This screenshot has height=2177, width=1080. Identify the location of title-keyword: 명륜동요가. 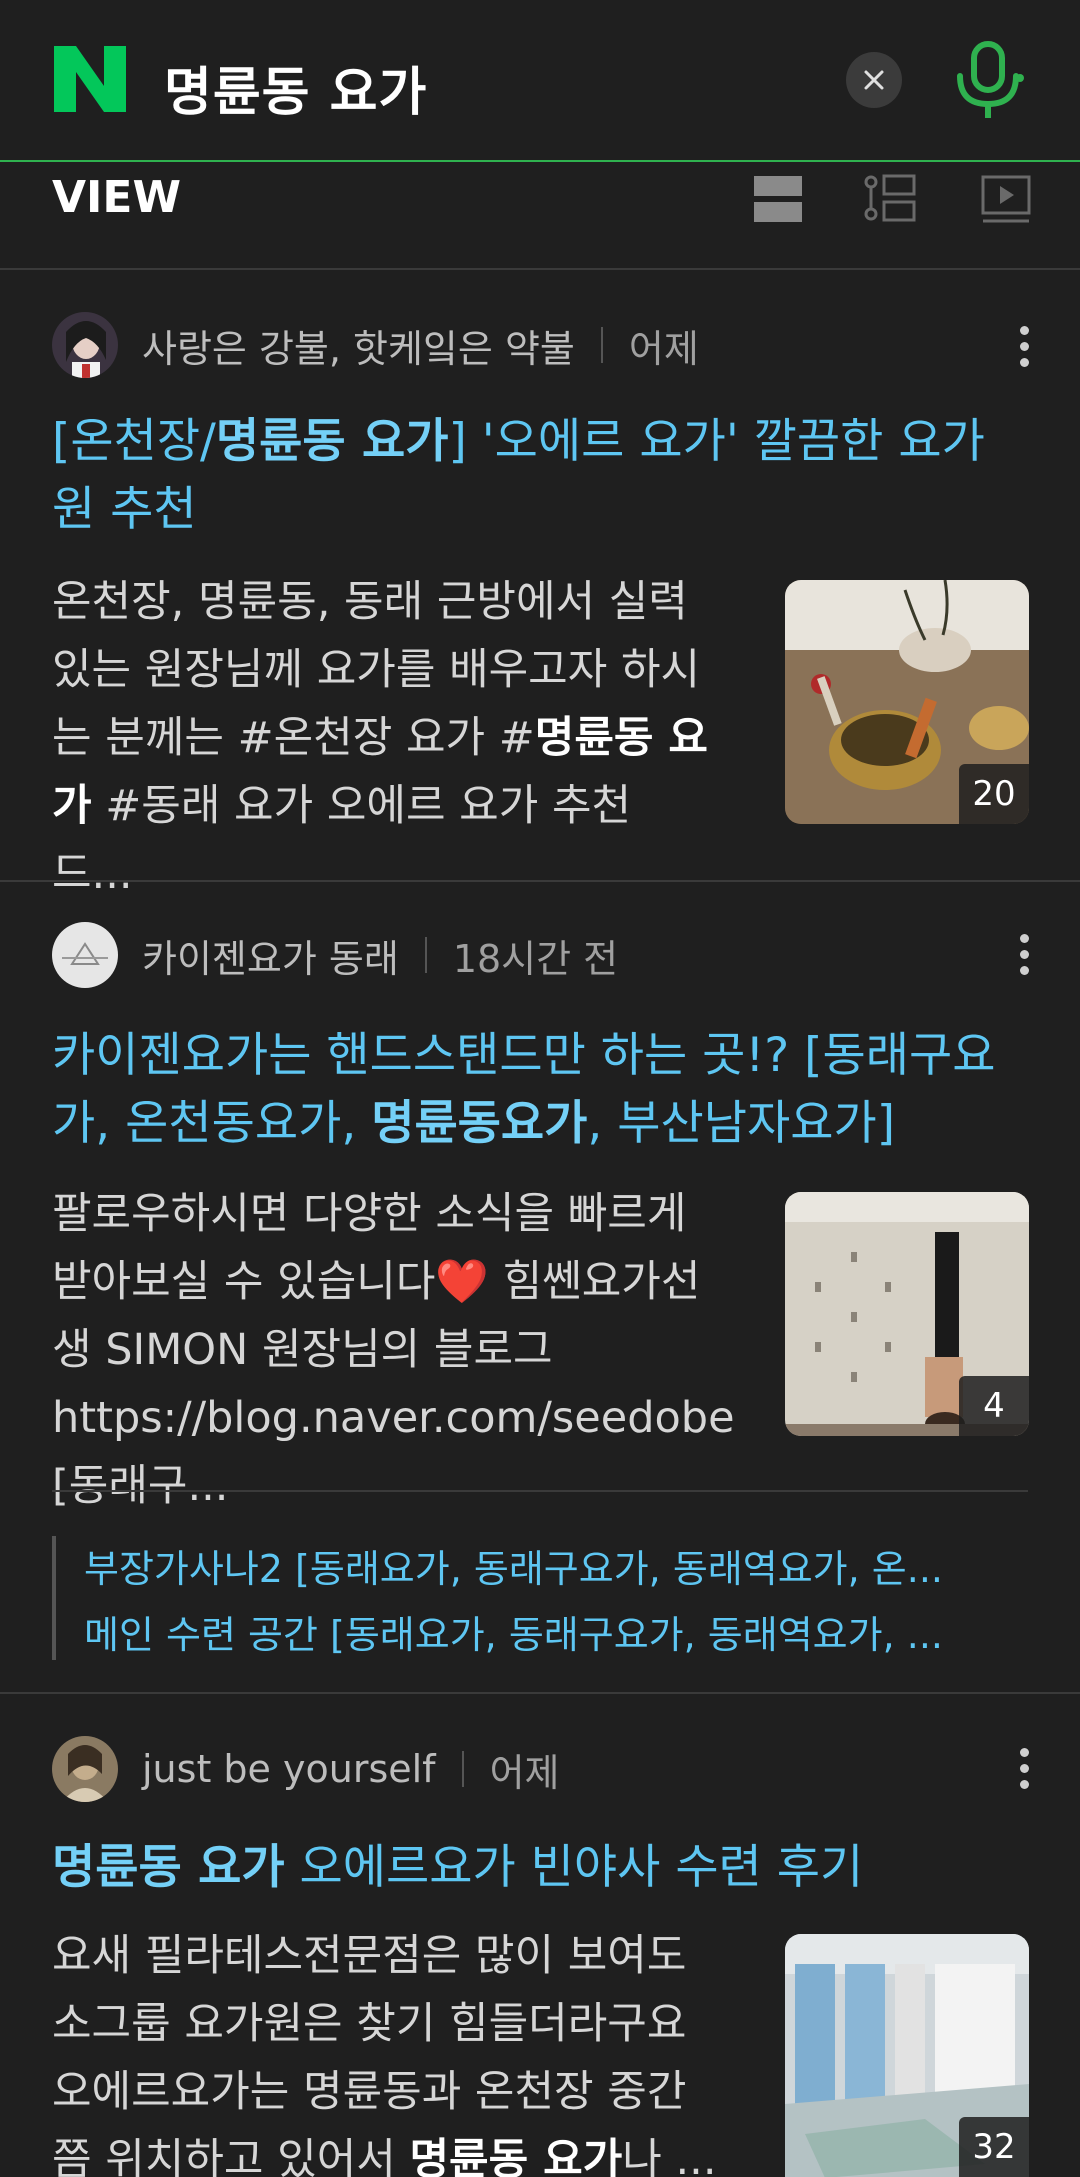
(479, 1123).